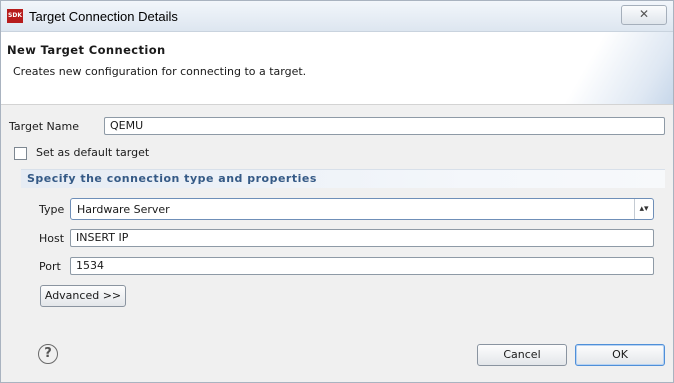  What do you see at coordinates (603, 68) in the screenshot?
I see `banner-decoration` at bounding box center [603, 68].